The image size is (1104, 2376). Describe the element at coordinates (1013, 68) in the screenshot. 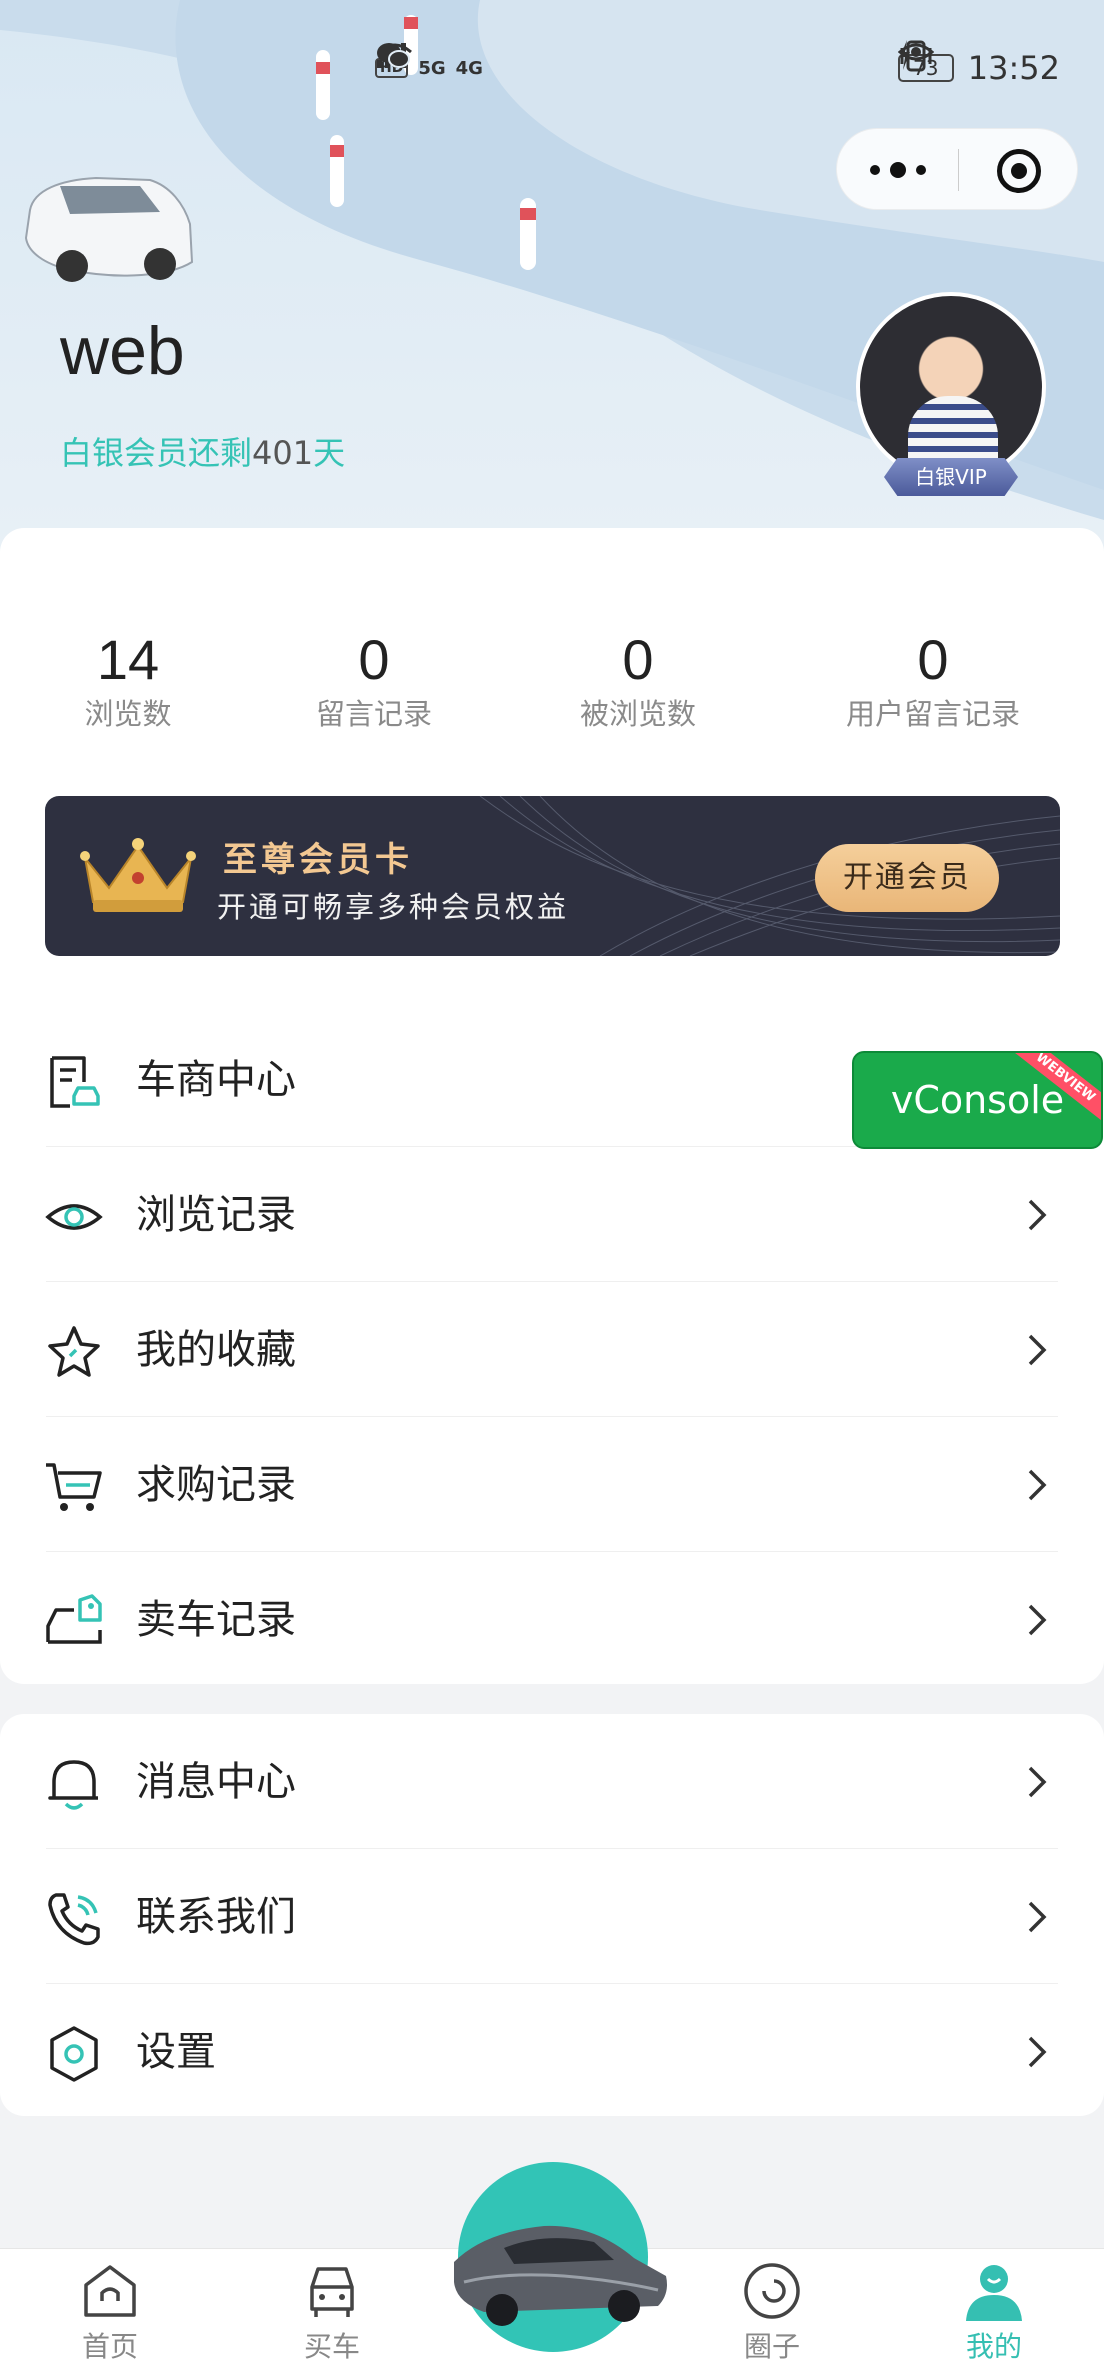

I see `status-time: 13:52` at that location.